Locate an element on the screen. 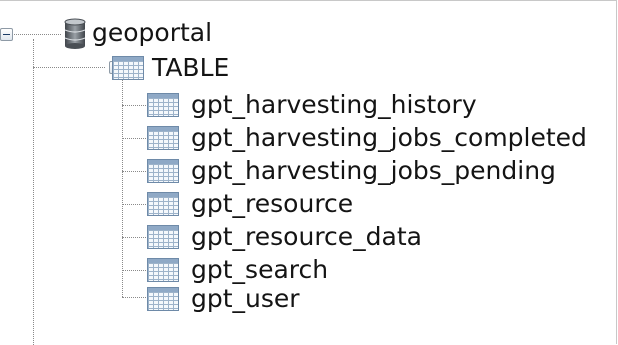  tree-node-label: TABLE is located at coordinates (191, 67).